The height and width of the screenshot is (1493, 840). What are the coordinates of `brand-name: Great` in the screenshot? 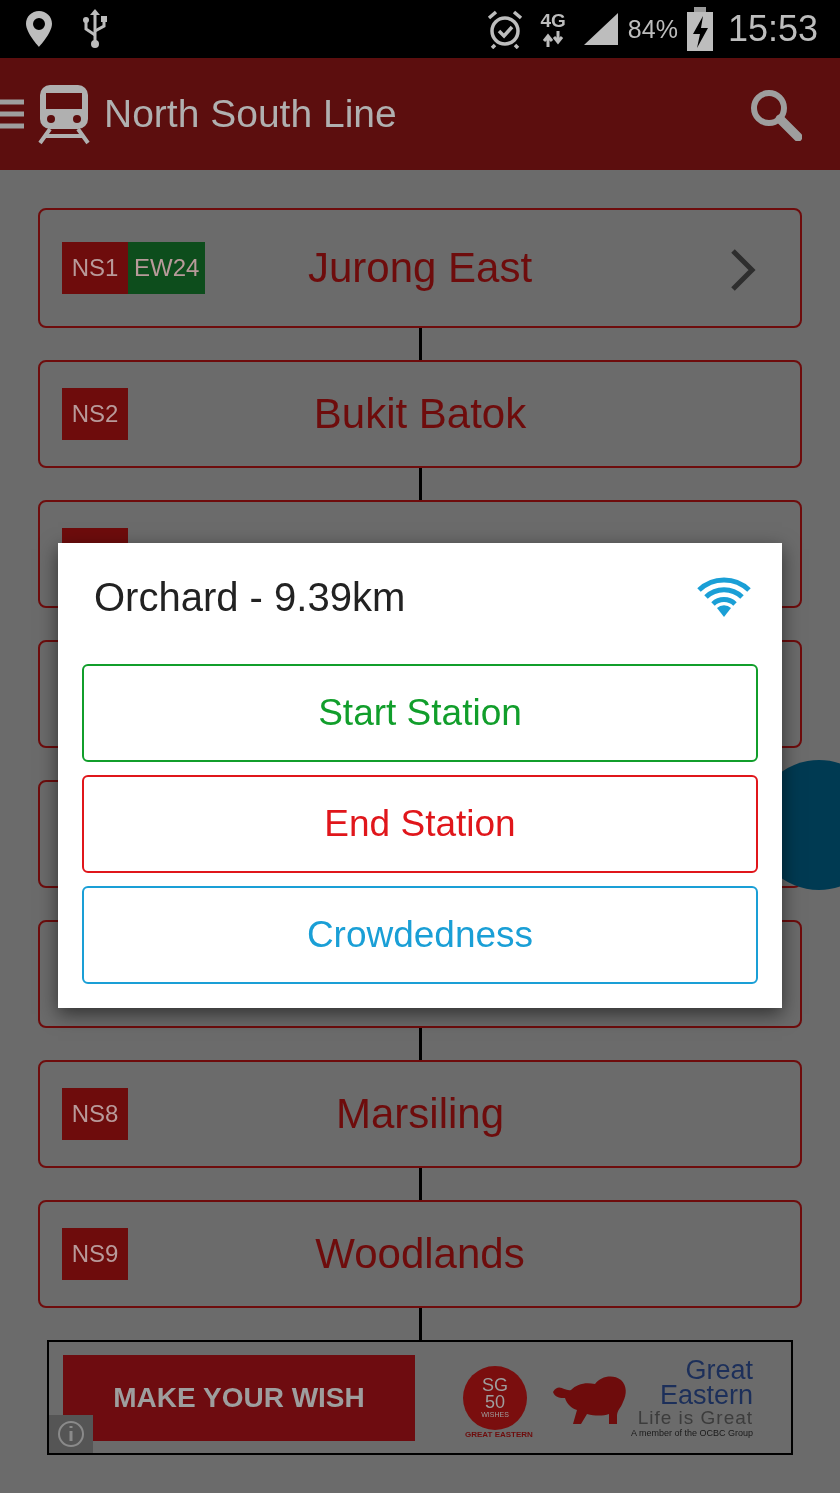 It's located at (719, 1370).